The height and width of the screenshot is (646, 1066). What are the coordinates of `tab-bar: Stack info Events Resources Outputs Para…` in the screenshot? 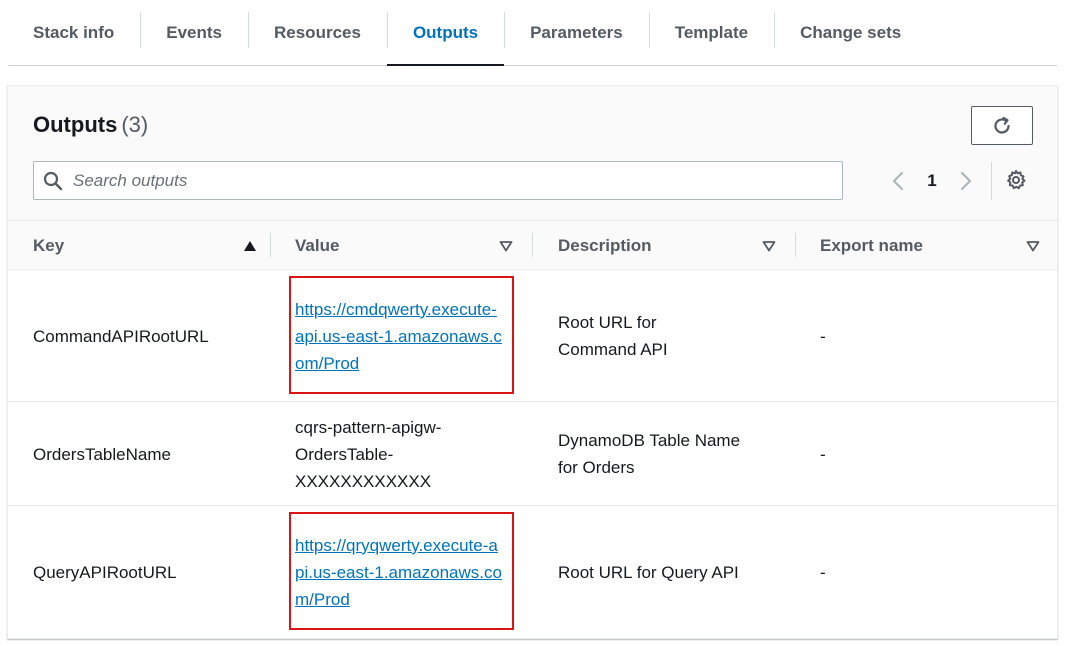 It's located at (532, 33).